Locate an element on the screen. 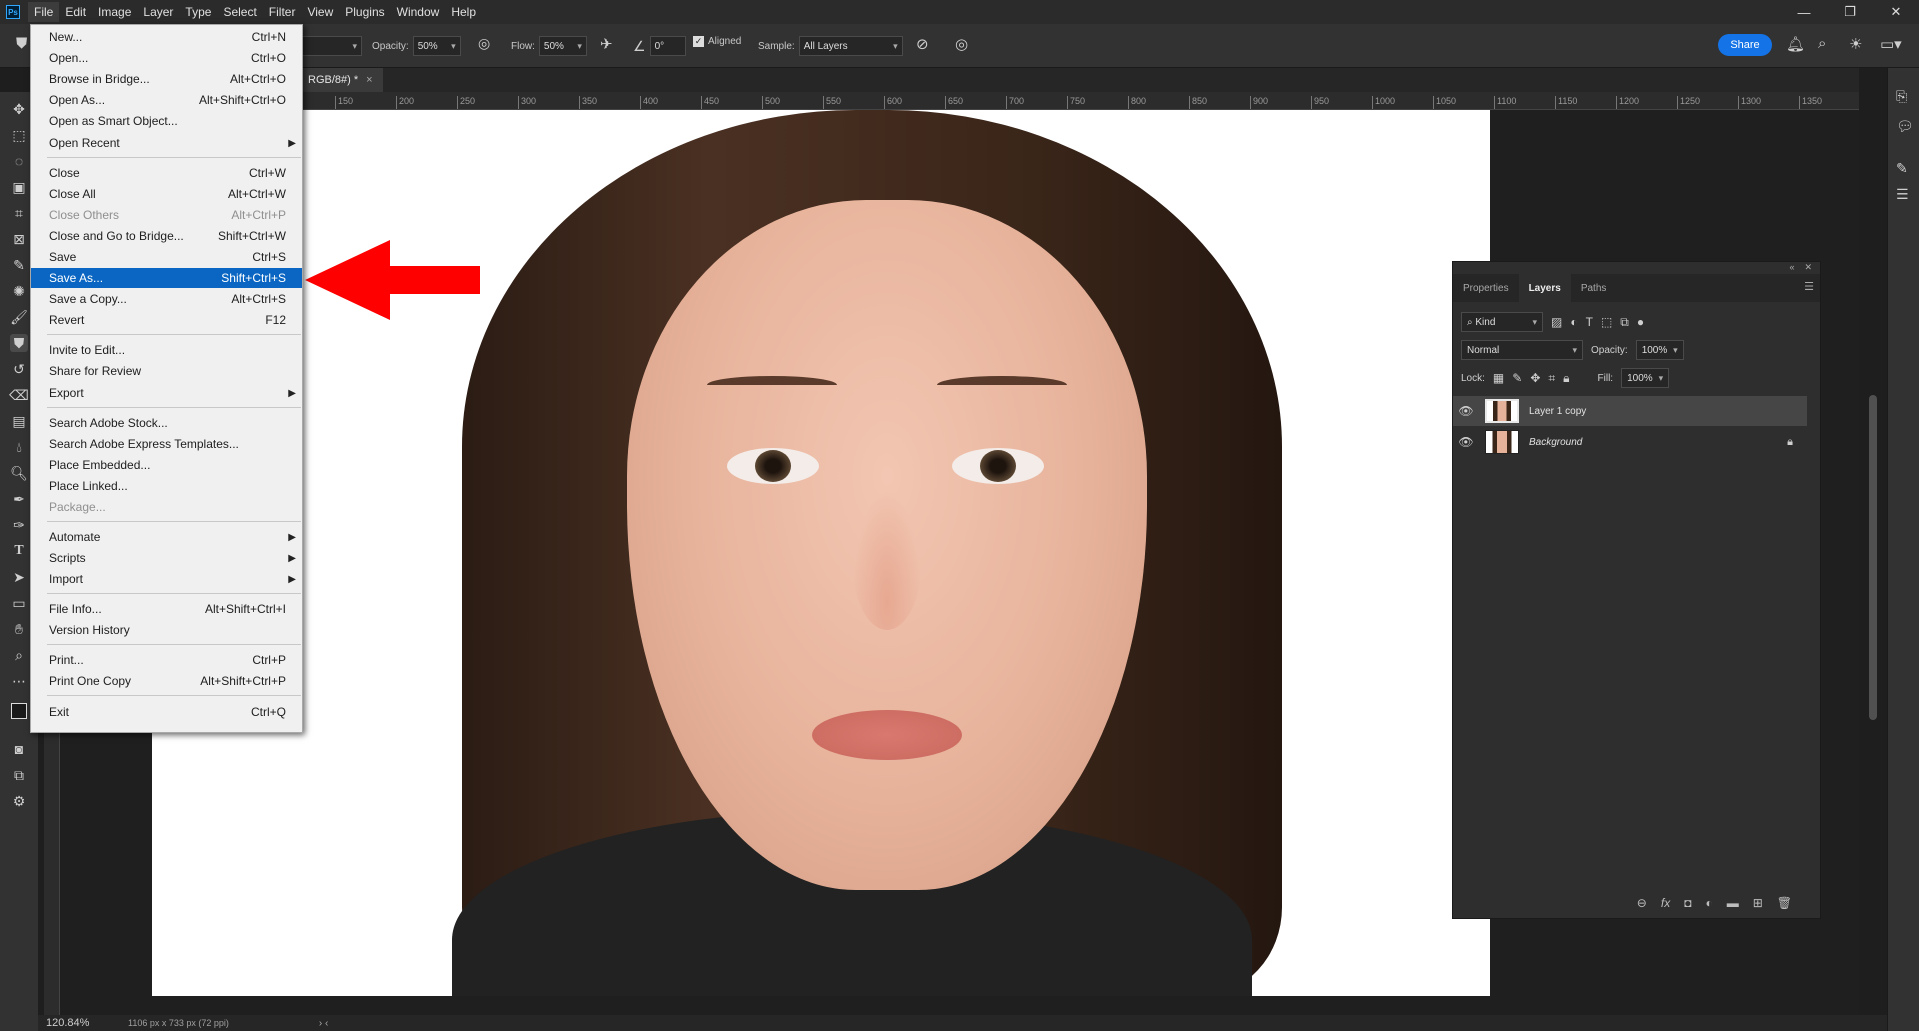 The image size is (1919, 1031). menu-item-print-one-copy: Print One Copy Alt+Shift+Ctrl+P is located at coordinates (166, 681).